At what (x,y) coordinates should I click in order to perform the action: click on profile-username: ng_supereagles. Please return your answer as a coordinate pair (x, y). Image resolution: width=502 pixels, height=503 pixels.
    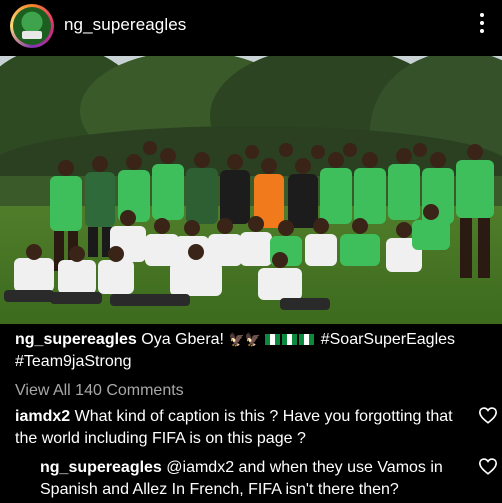
    Looking at the image, I should click on (125, 25).